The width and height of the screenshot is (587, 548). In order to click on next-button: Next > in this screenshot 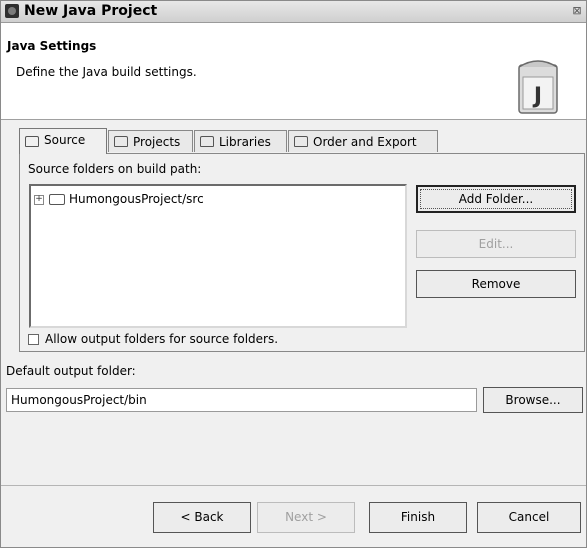, I will do `click(306, 517)`.